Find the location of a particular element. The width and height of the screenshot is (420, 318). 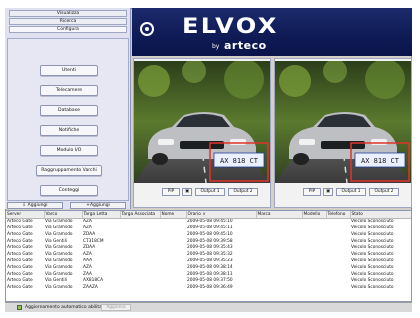

snapshot-button-1: ▣ is located at coordinates (187, 192).